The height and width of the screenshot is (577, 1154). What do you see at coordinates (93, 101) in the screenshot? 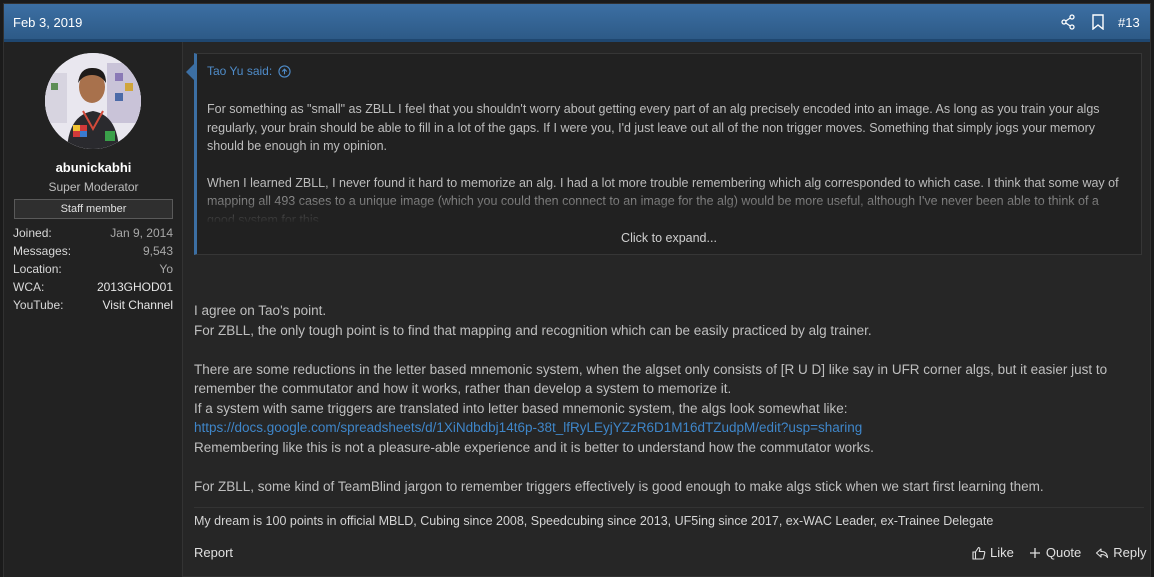
I see `avatar` at bounding box center [93, 101].